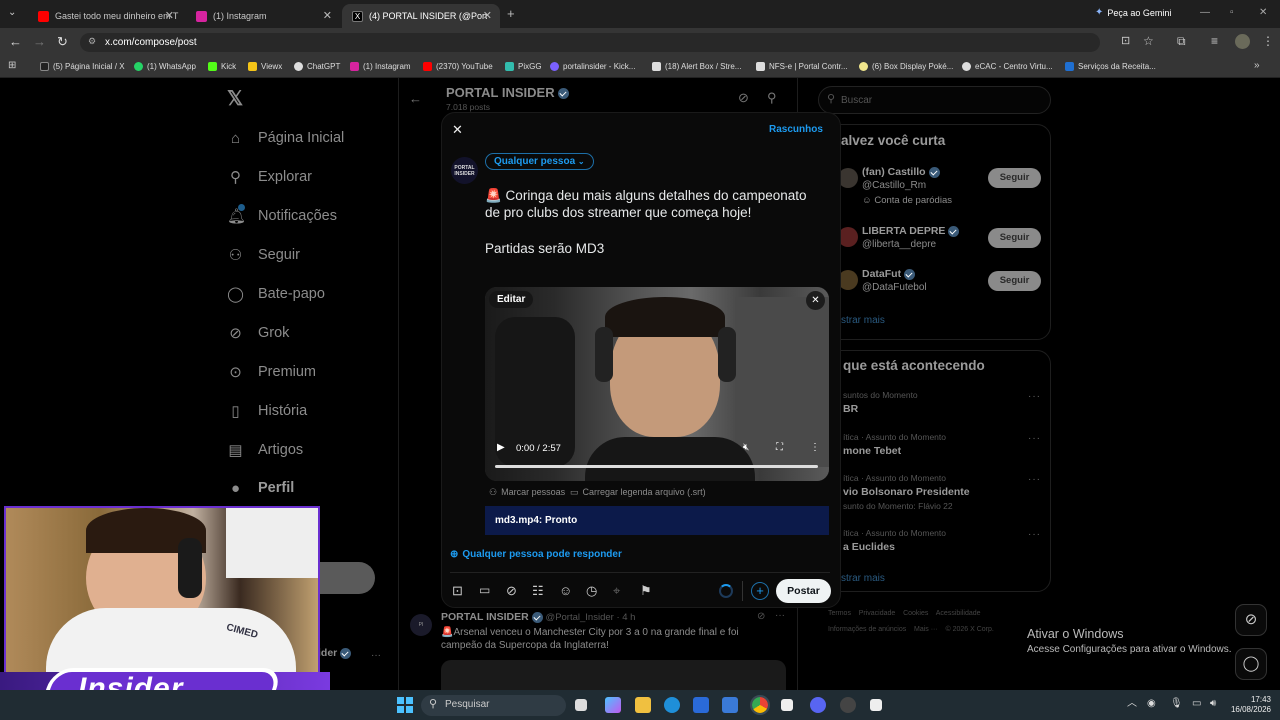 This screenshot has width=1280, height=720. Describe the element at coordinates (646, 590) in the screenshot. I see `flag-icon: ⚑` at that location.